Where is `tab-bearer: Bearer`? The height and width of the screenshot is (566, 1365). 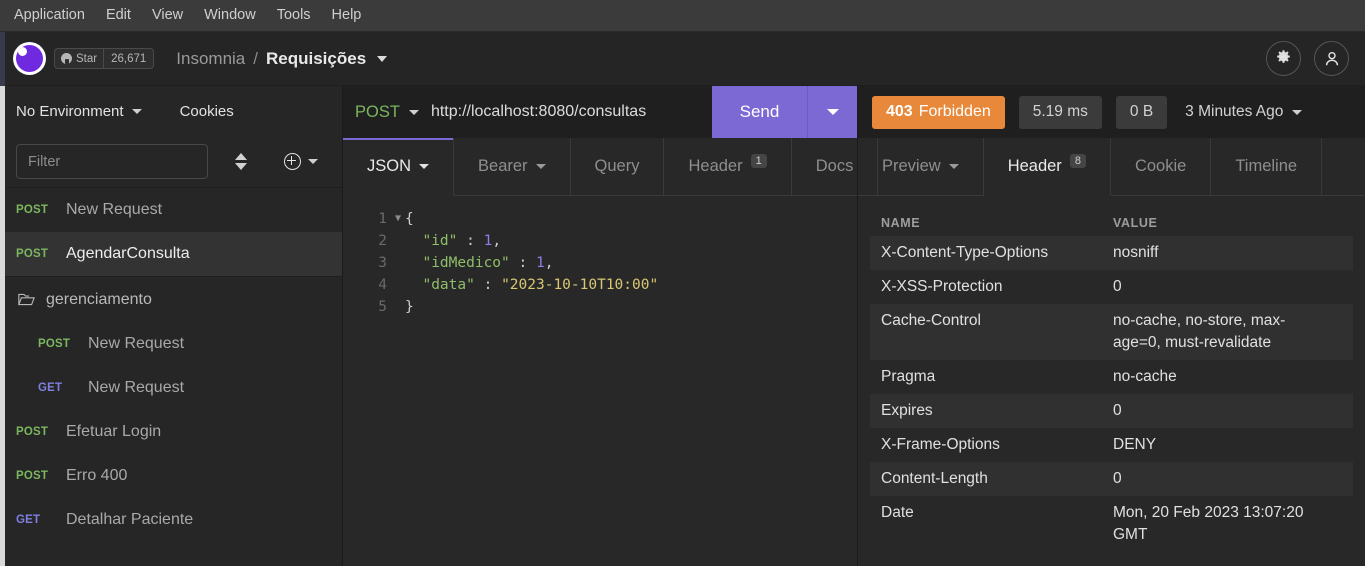
tab-bearer: Bearer is located at coordinates (512, 166).